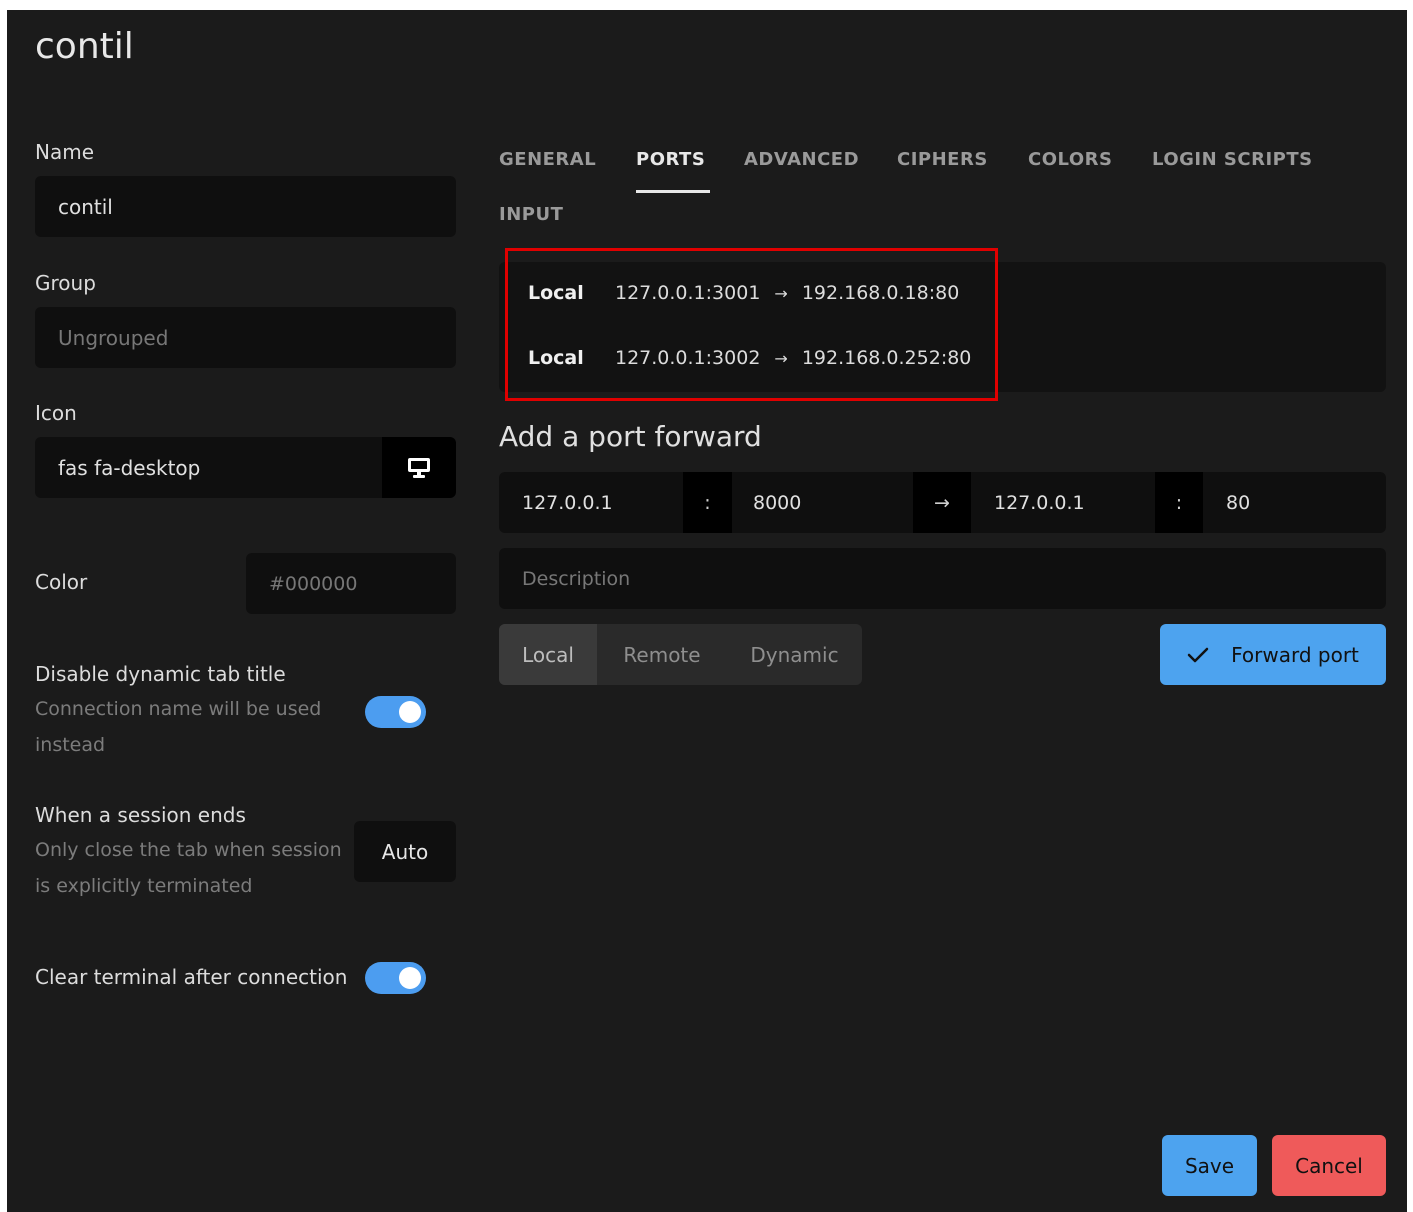 The width and height of the screenshot is (1413, 1212). What do you see at coordinates (351, 583) in the screenshot?
I see `color-input: #000000` at bounding box center [351, 583].